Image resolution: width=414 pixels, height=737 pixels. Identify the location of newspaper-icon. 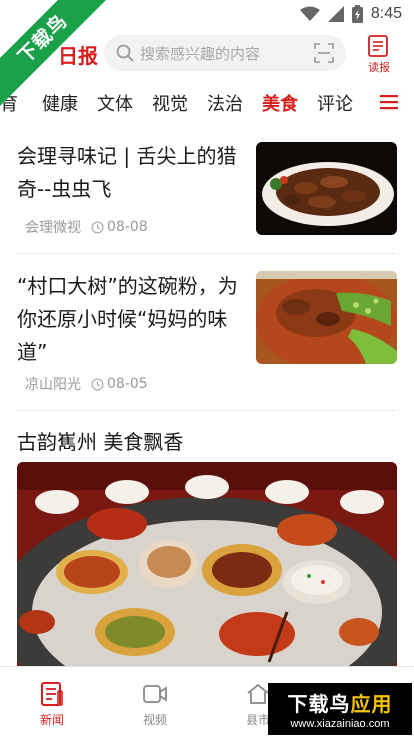
(378, 46).